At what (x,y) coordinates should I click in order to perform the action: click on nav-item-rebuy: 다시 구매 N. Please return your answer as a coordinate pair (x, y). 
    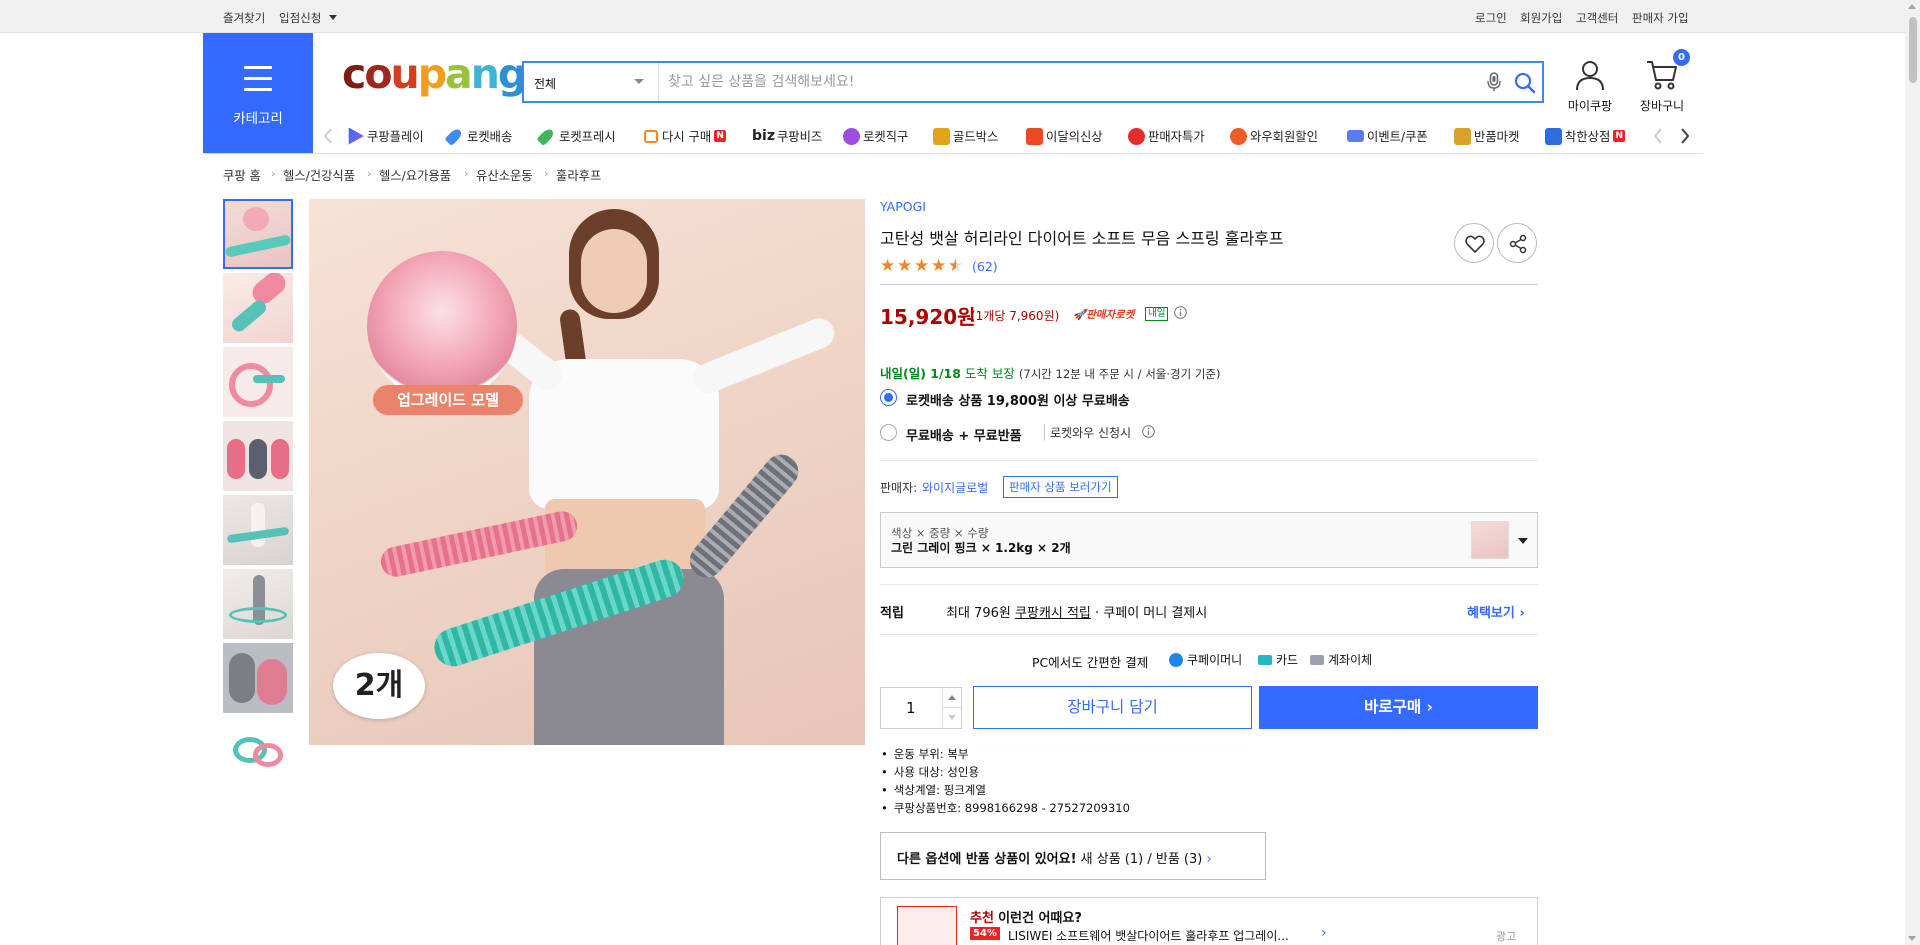
    Looking at the image, I should click on (685, 136).